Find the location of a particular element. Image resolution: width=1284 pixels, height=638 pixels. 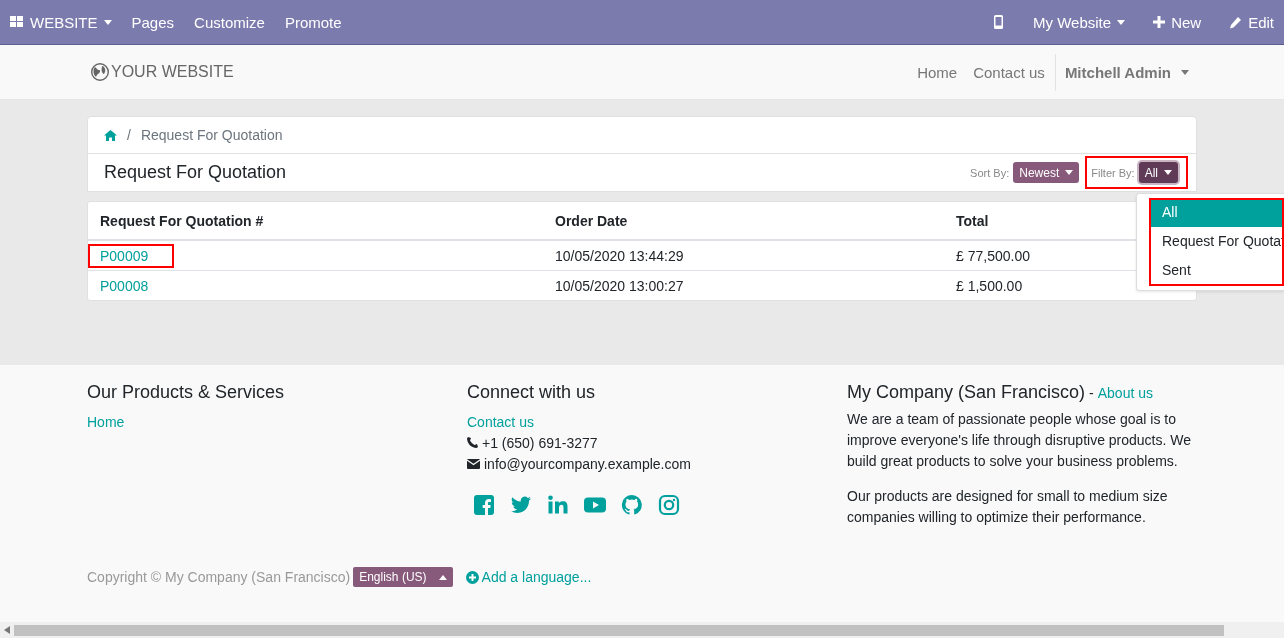

mobile-phone-icon is located at coordinates (999, 22).